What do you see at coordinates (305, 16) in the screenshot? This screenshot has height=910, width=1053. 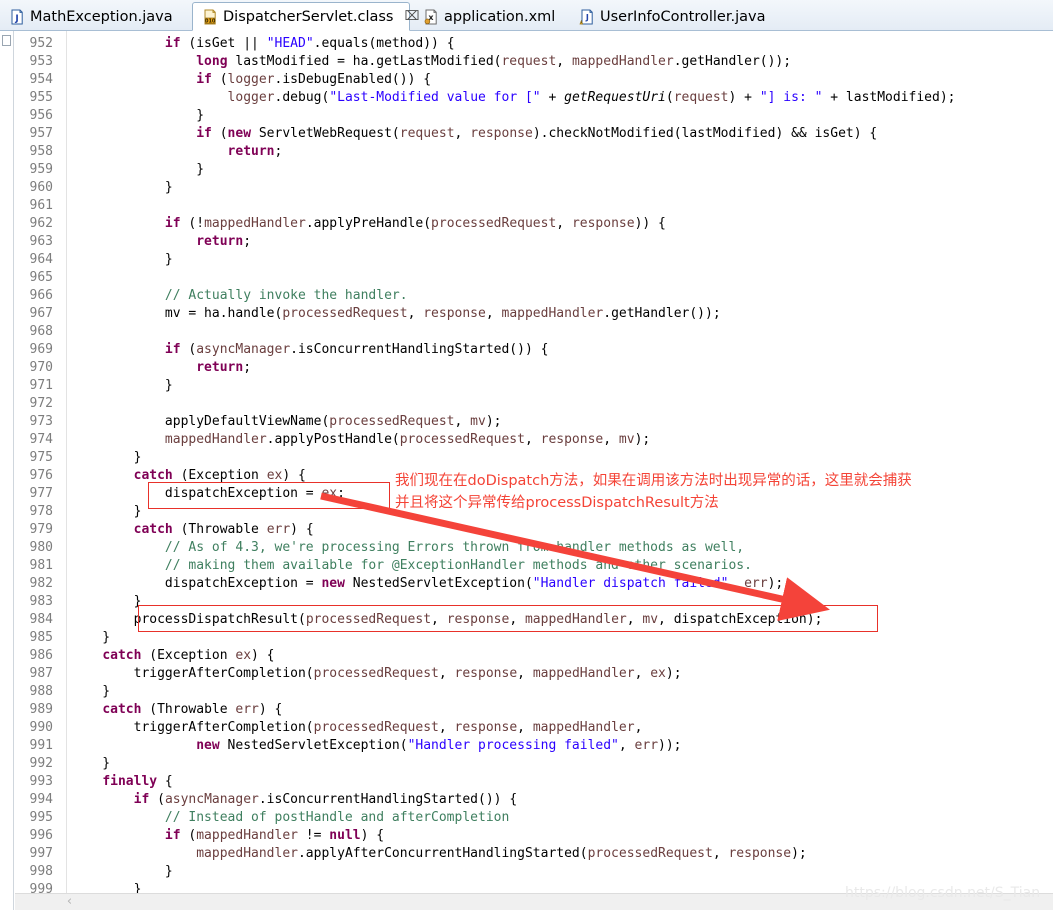 I see `tab-dispatcher-servlet-class: 010 DispatcherServlet.class ⌧` at bounding box center [305, 16].